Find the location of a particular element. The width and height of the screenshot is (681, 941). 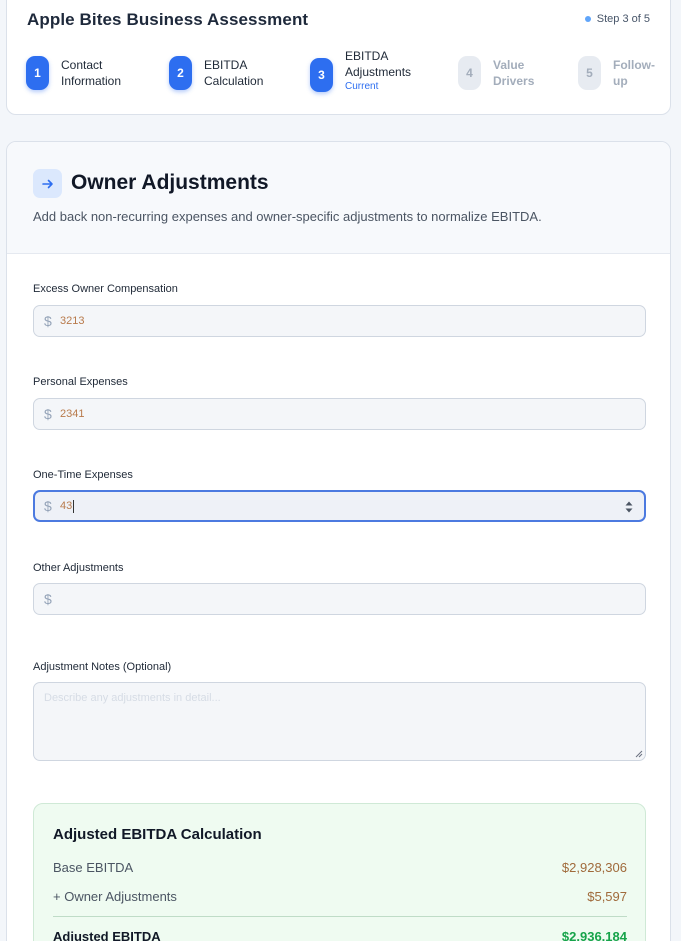

step-label: EBITDA Calculation is located at coordinates (234, 73).